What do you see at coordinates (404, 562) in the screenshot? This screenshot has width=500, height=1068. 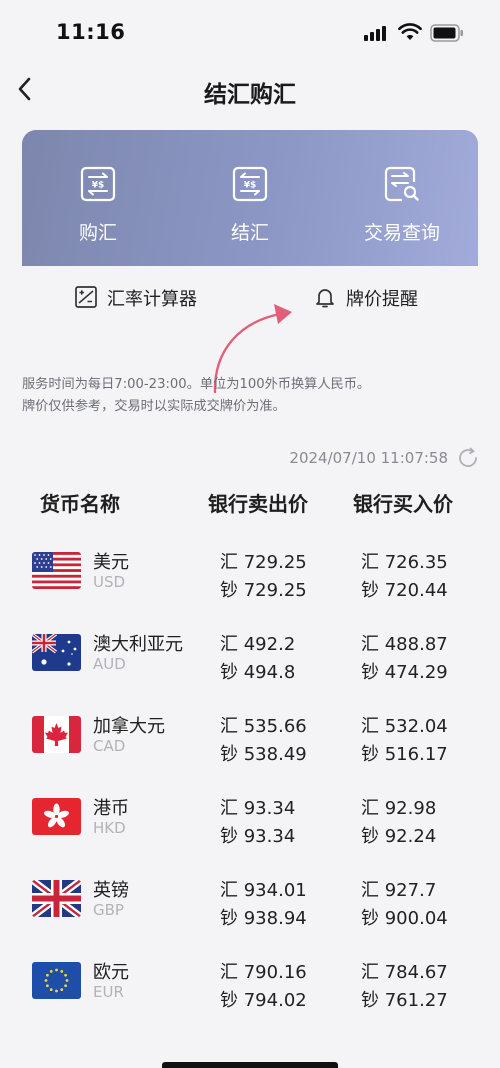 I see `buy-exchange-rate: 汇 726.35` at bounding box center [404, 562].